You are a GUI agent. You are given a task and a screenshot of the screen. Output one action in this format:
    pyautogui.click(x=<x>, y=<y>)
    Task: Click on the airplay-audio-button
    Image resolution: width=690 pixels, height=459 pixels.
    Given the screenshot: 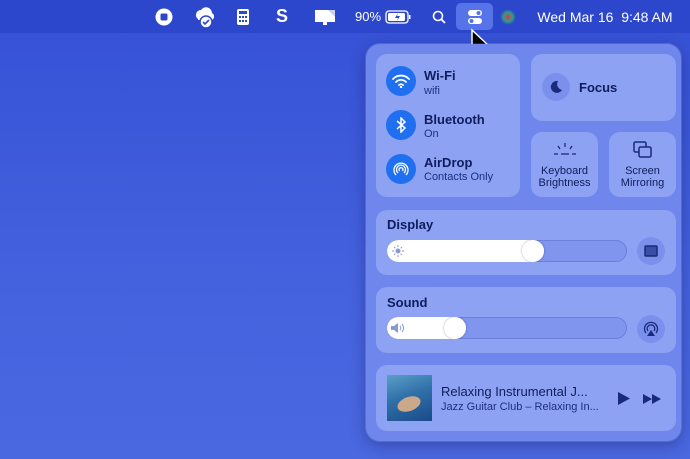 What is the action you would take?
    pyautogui.click(x=651, y=329)
    